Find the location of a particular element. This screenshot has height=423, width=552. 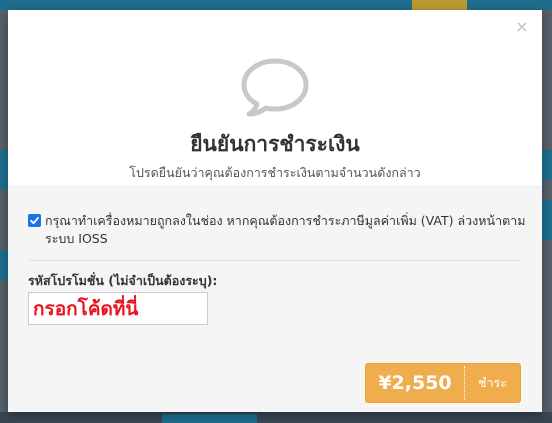

pay-button: ¥2,550 ชำระ is located at coordinates (443, 383).